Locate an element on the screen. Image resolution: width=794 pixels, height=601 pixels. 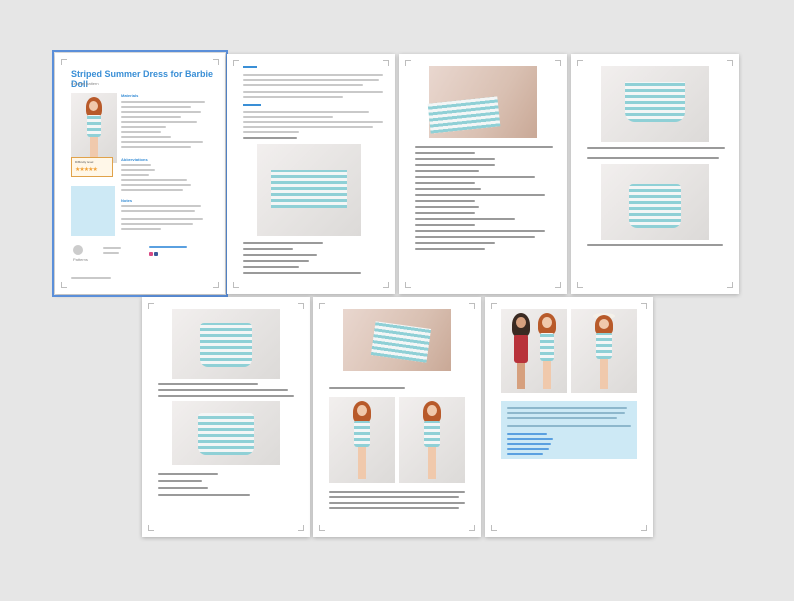
page-5-thumbnail is located at coordinates (226, 417).